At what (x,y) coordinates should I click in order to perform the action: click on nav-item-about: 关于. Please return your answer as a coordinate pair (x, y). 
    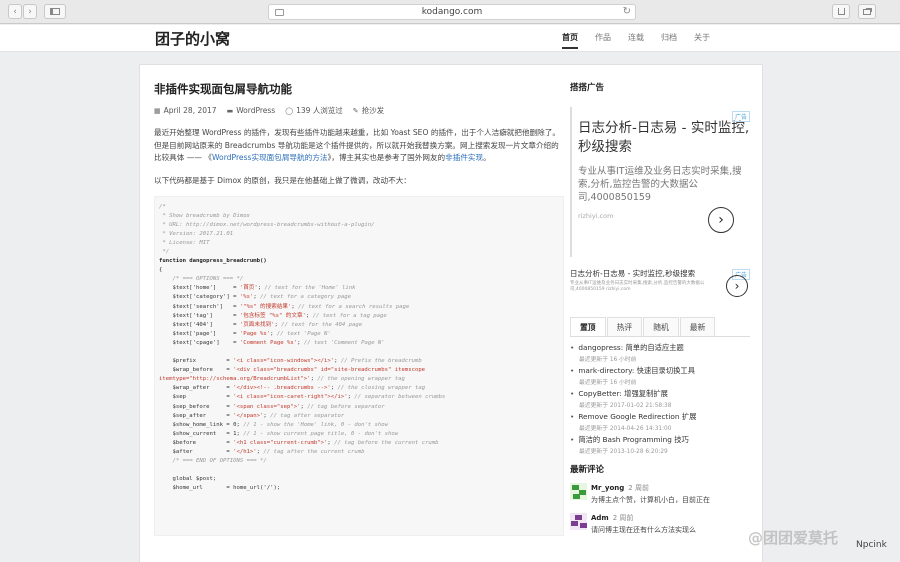
    Looking at the image, I should click on (702, 40).